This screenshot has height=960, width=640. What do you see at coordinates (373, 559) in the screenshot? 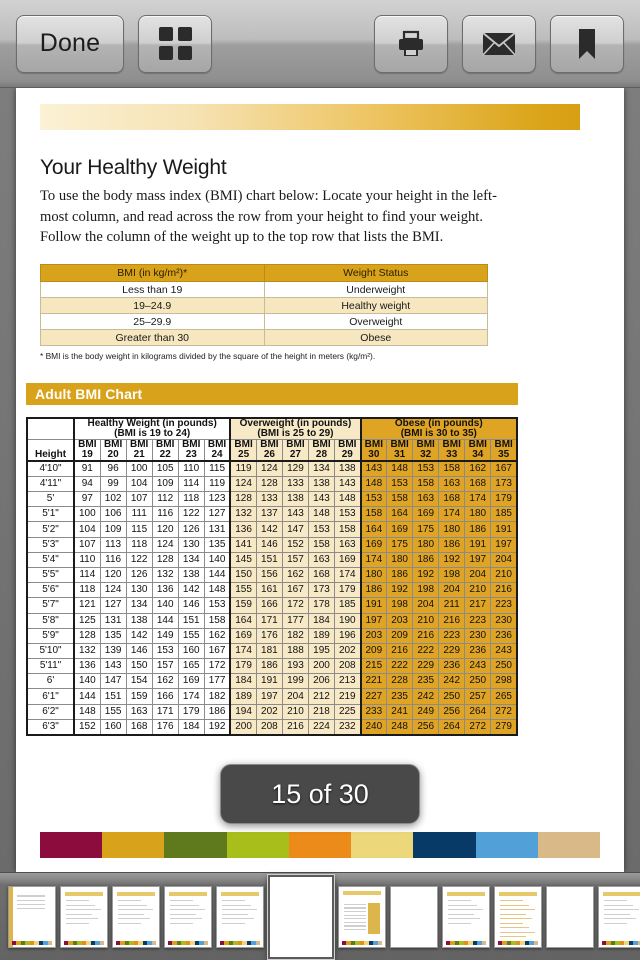
I see `weight-cell: 174` at bounding box center [373, 559].